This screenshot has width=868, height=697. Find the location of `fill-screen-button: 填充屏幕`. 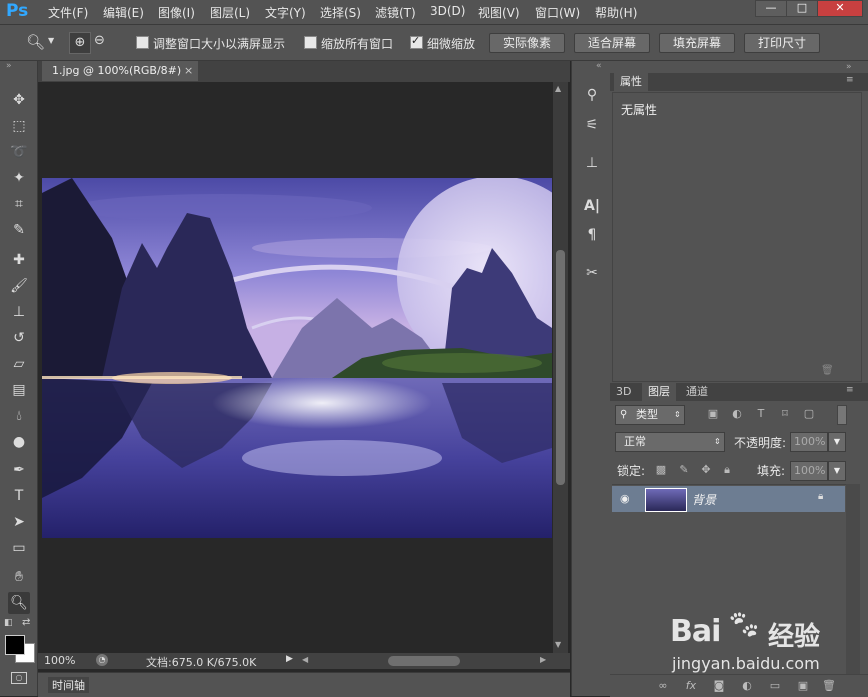

fill-screen-button: 填充屏幕 is located at coordinates (697, 43).